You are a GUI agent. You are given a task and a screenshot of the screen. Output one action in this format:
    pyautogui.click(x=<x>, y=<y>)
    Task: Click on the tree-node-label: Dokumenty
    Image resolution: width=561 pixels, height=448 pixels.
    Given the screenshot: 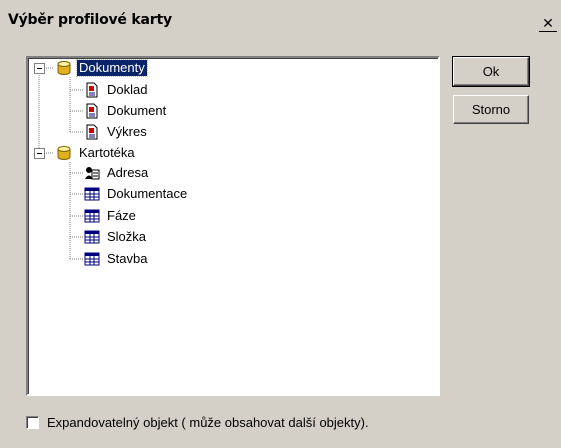 What is the action you would take?
    pyautogui.click(x=112, y=68)
    